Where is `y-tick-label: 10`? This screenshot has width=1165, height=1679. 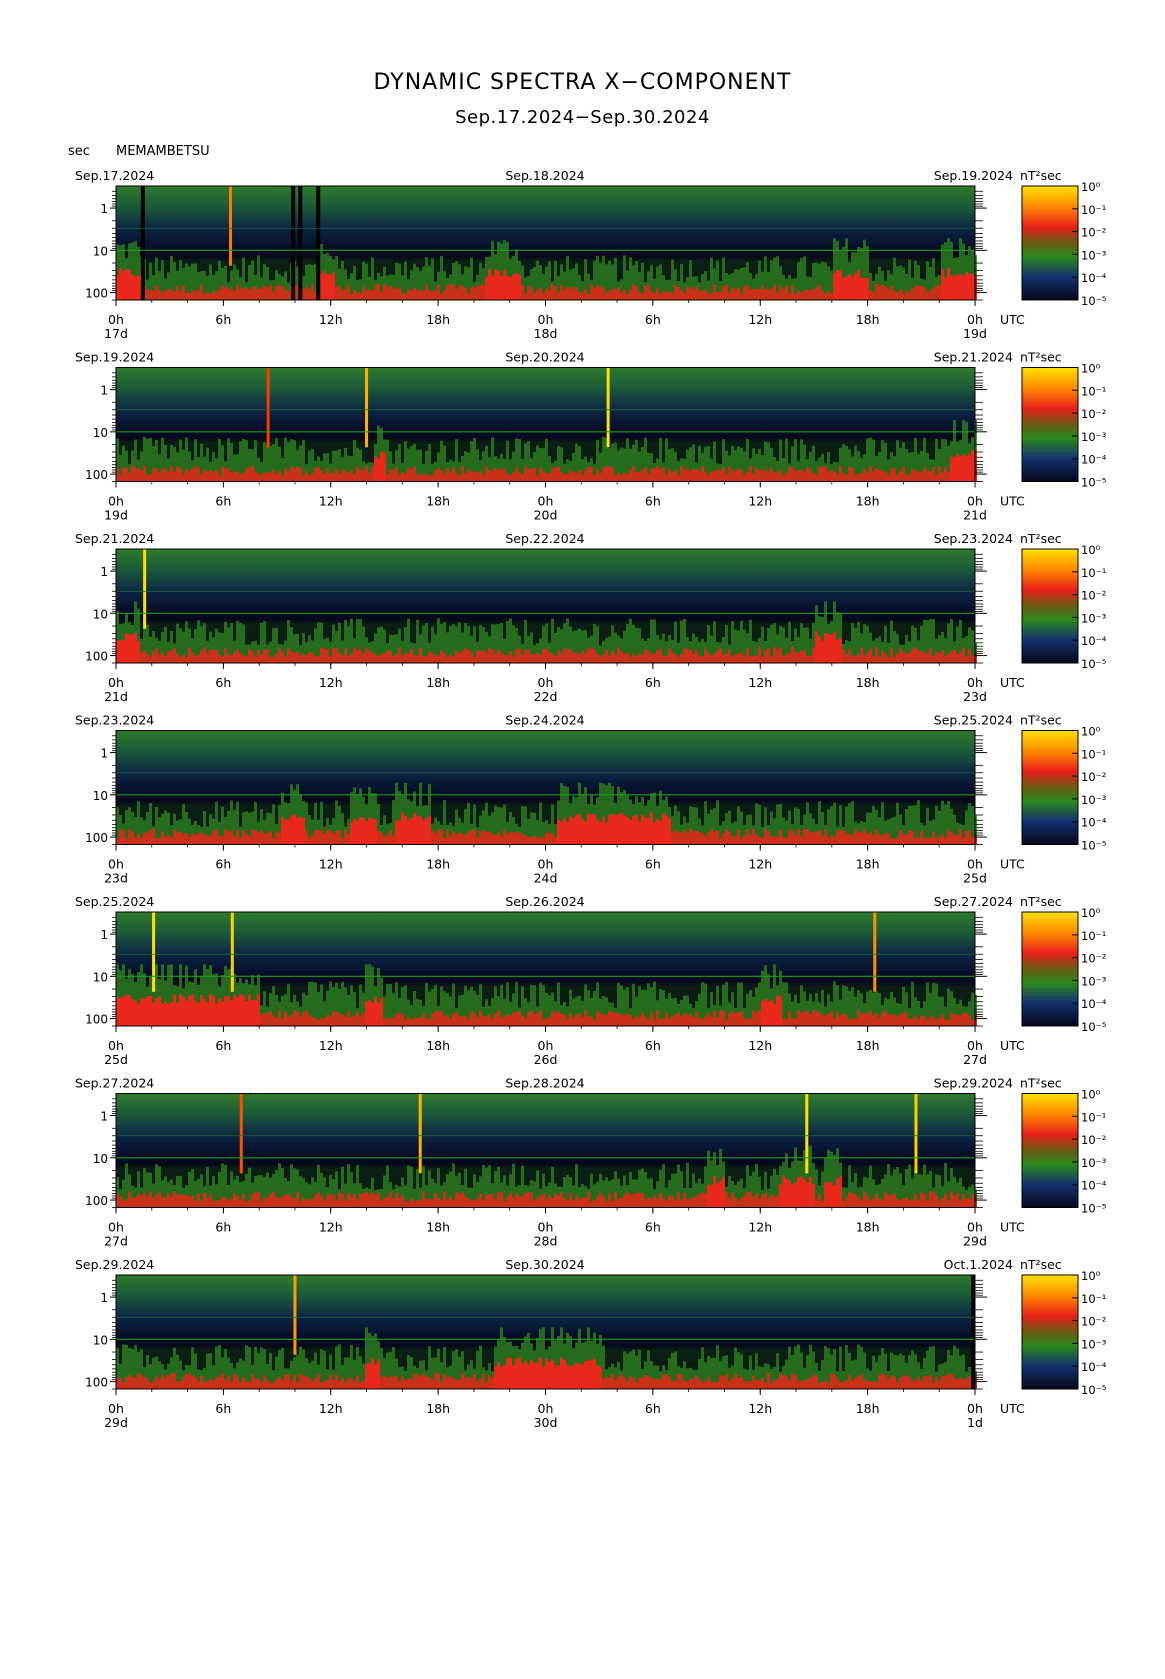
y-tick-label: 10 is located at coordinates (100, 796).